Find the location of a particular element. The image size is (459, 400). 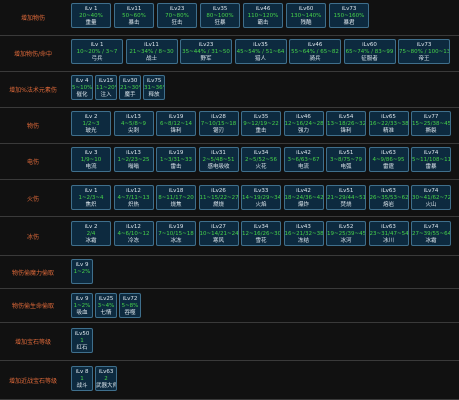

affix-range: 1~3/31~33 is located at coordinates (176, 160).